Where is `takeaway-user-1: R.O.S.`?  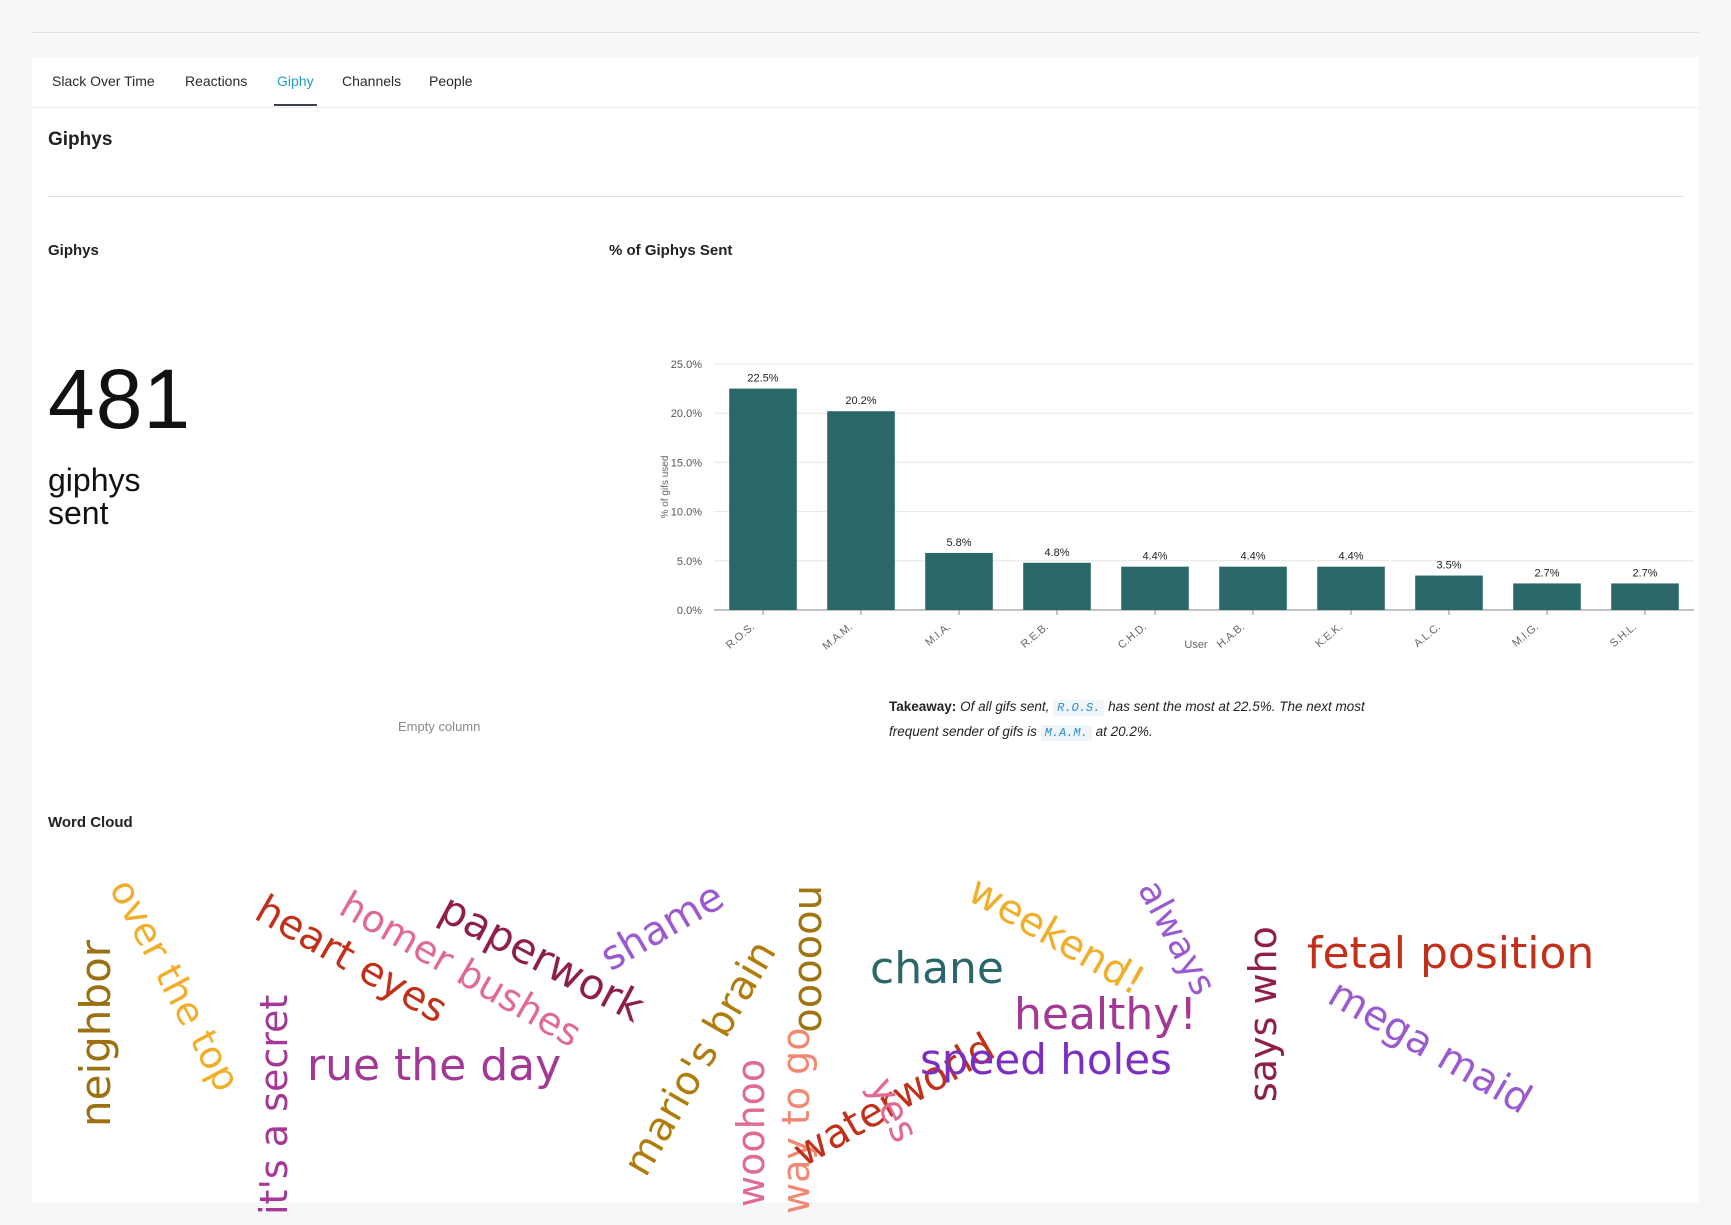 takeaway-user-1: R.O.S. is located at coordinates (1079, 708).